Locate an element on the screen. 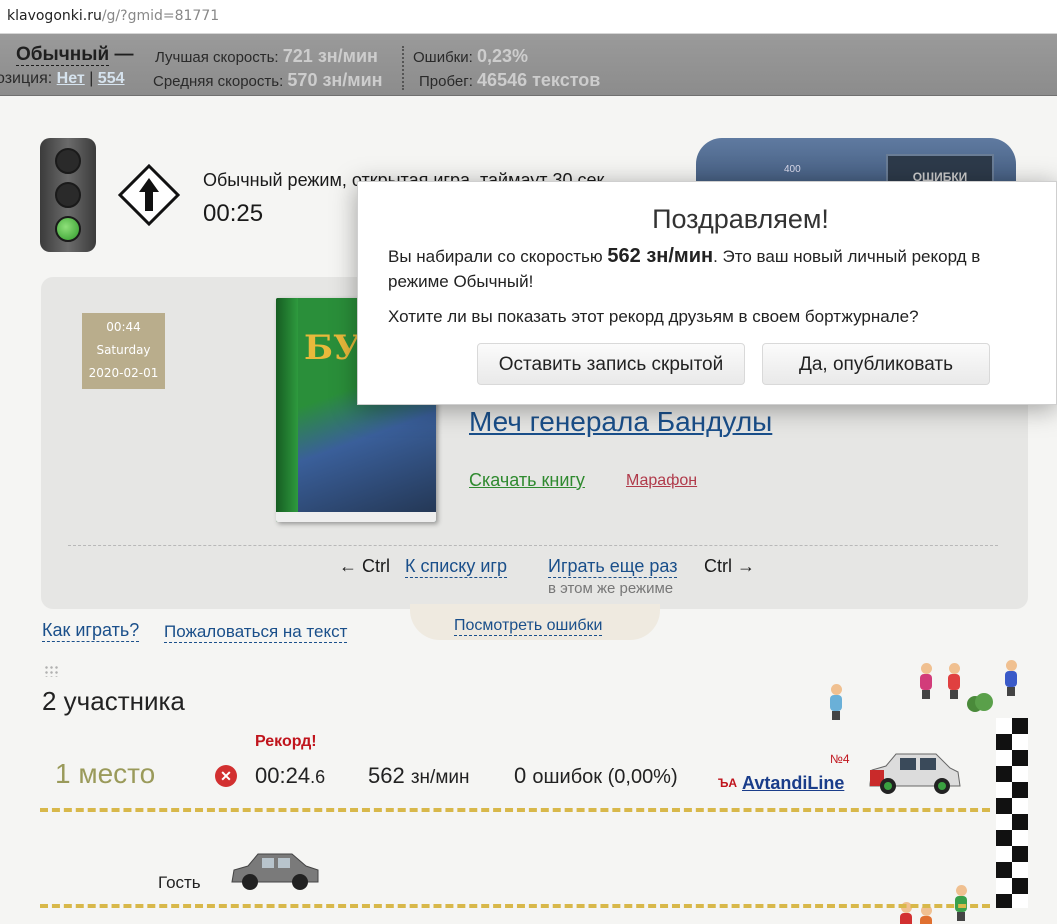 The image size is (1057, 924). speedometer-tick: 400 is located at coordinates (792, 169).